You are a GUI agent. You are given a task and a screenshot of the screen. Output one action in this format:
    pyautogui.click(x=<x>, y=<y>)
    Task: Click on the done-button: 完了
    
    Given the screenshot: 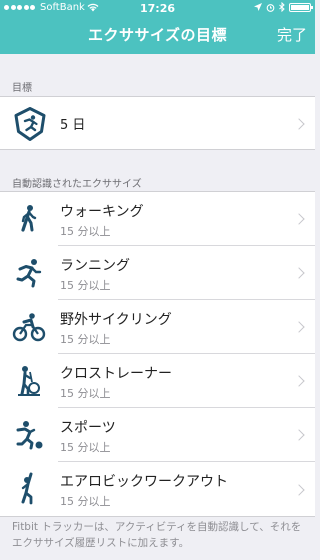 What is the action you would take?
    pyautogui.click(x=292, y=34)
    